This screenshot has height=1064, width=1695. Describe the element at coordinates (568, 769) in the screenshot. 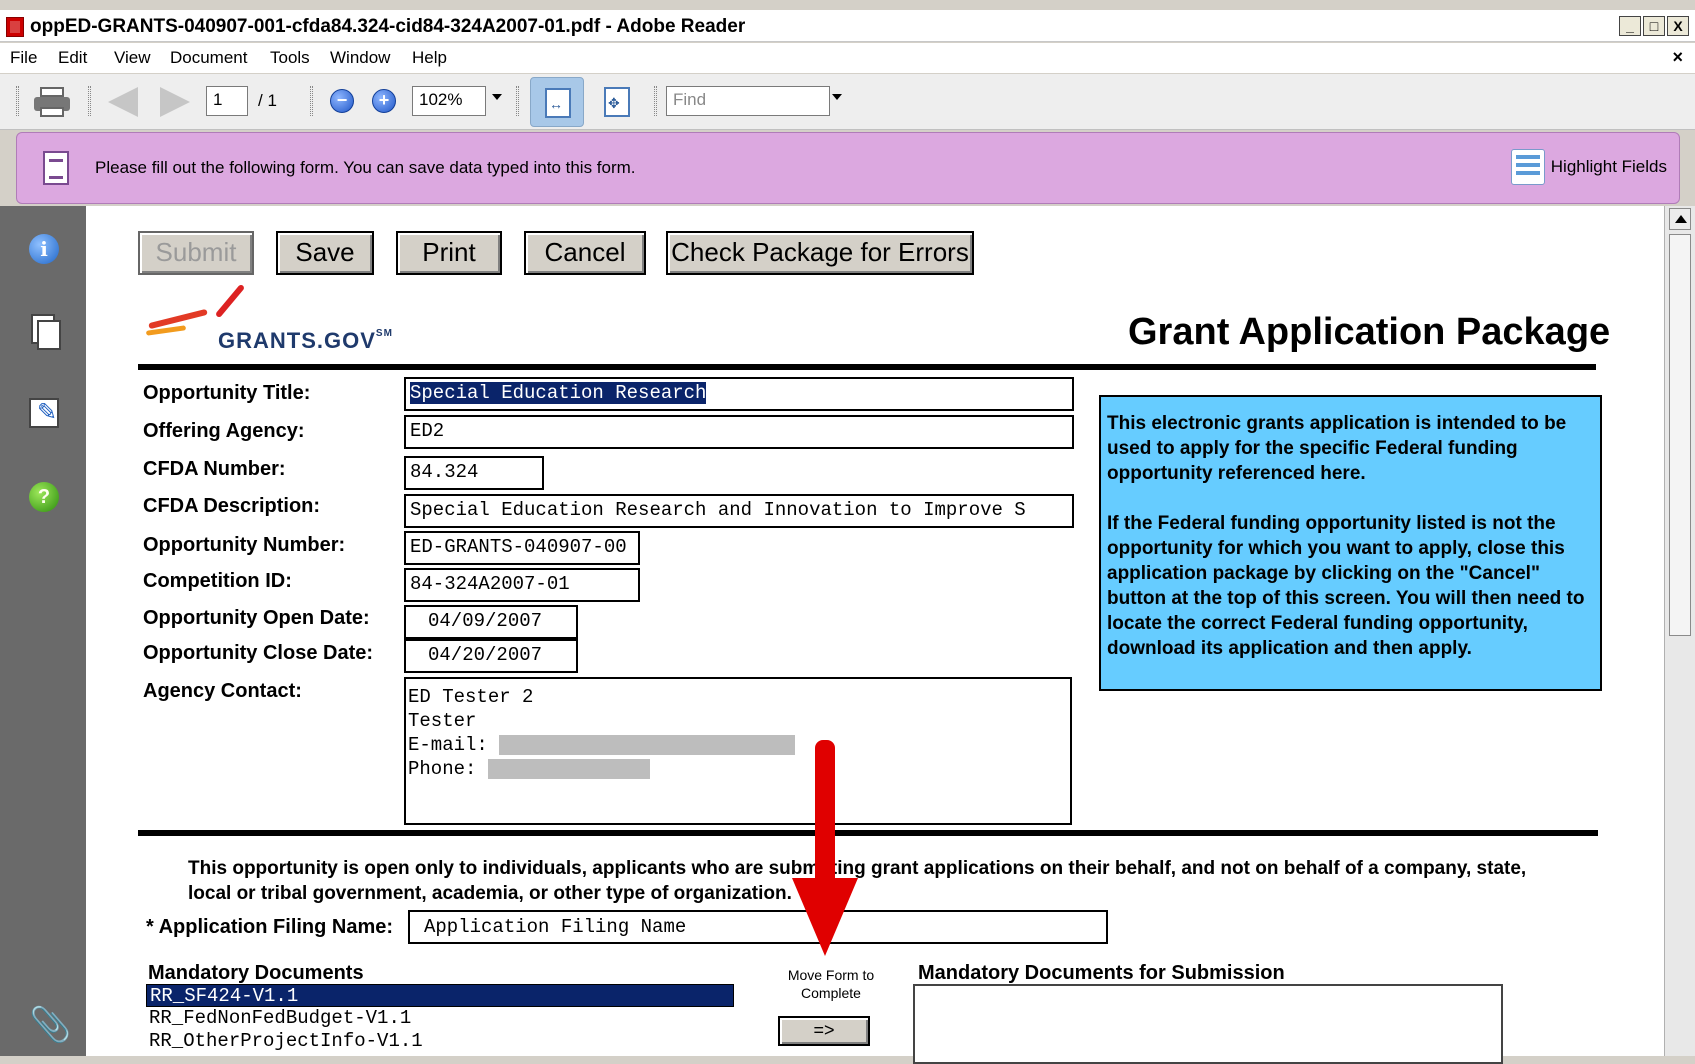

I see `redacted-phone` at that location.